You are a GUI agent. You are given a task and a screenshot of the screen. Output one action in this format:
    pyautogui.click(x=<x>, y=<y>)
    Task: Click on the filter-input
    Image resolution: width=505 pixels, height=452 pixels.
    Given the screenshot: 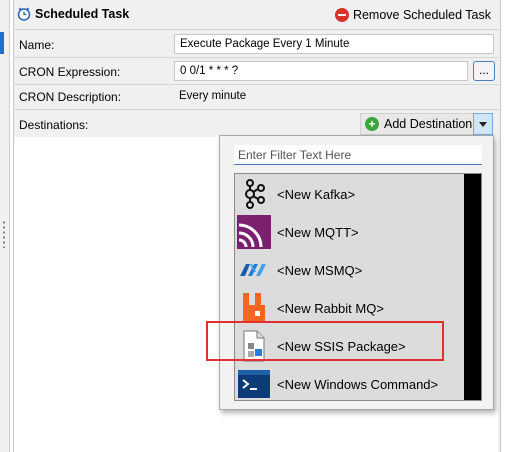 What is the action you would take?
    pyautogui.click(x=358, y=155)
    